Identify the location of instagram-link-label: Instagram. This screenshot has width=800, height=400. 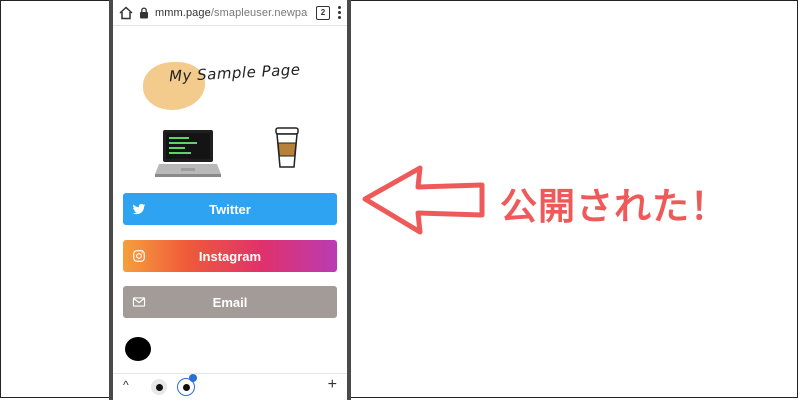
(230, 256).